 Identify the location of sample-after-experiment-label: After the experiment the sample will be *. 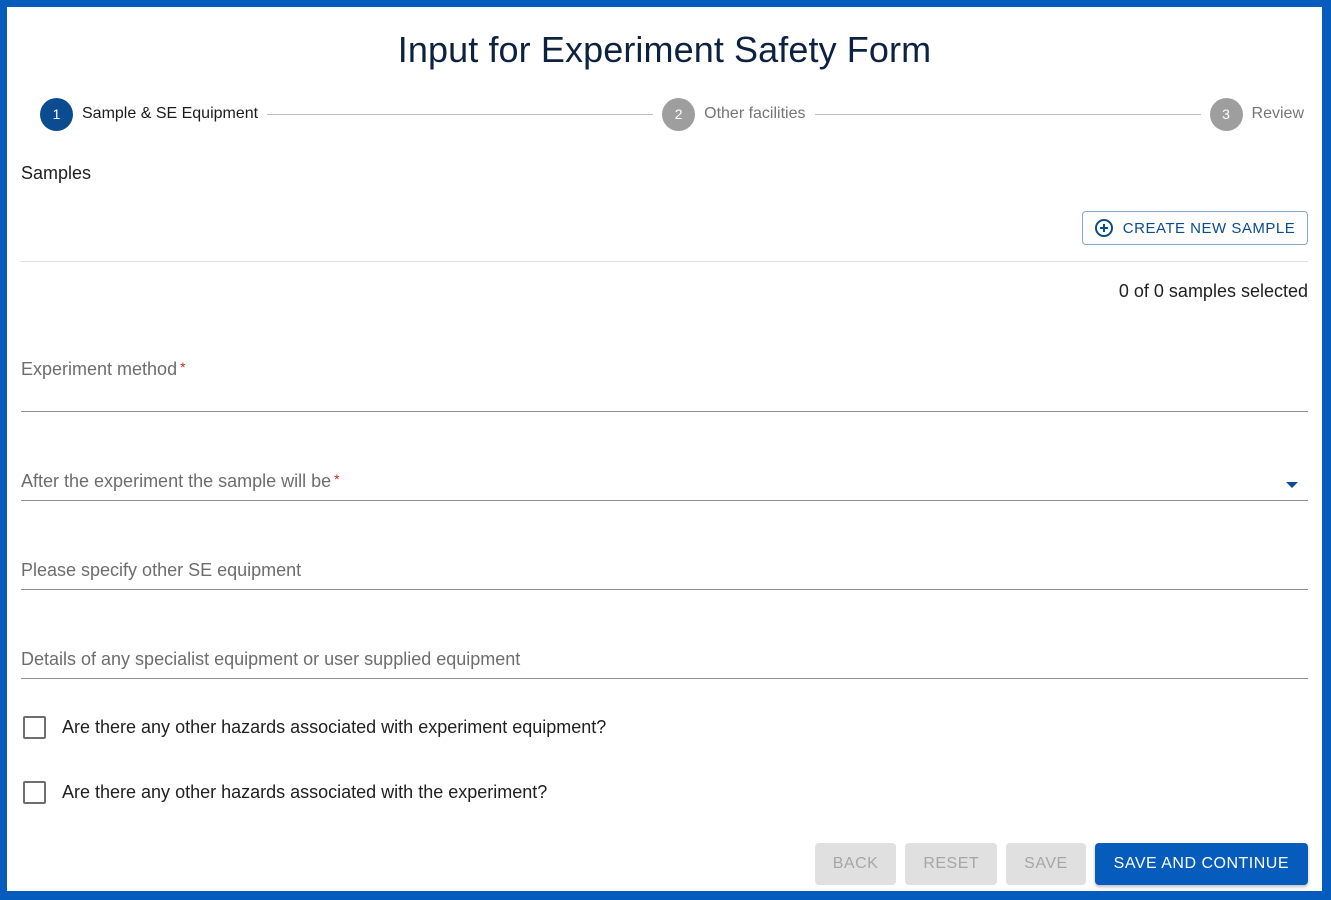
(180, 481).